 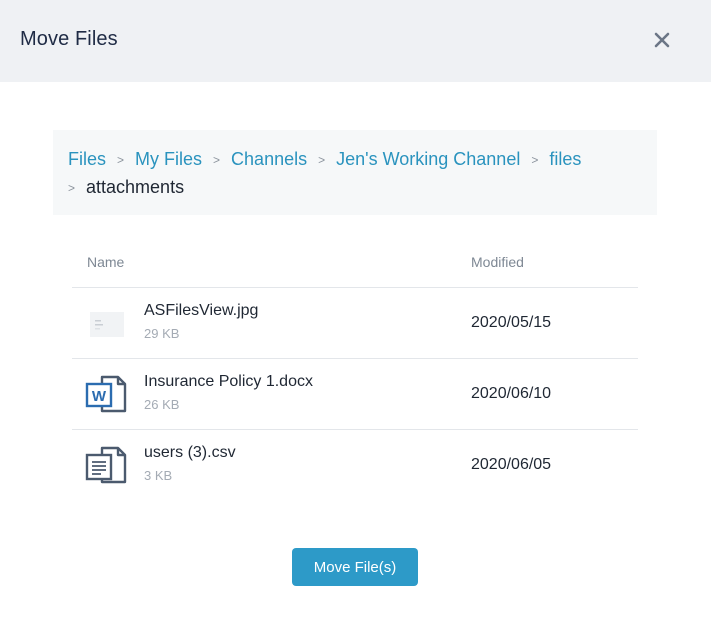 What do you see at coordinates (168, 159) in the screenshot?
I see `breadcrumb-item-my-files: My Files` at bounding box center [168, 159].